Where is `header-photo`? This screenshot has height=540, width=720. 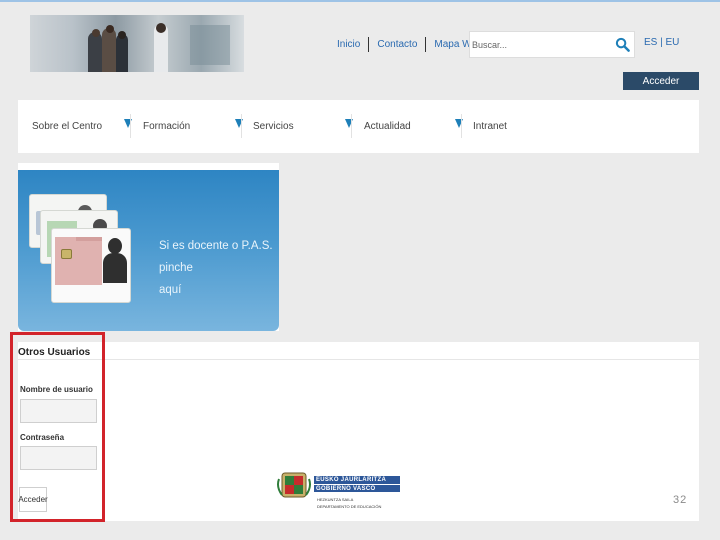 header-photo is located at coordinates (137, 43).